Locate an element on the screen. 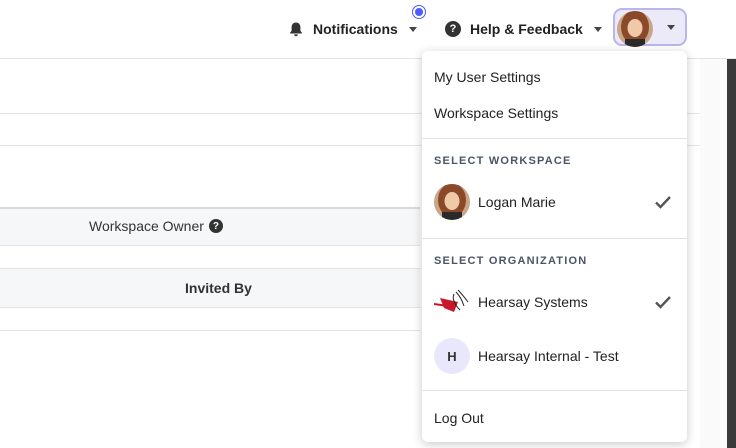 The width and height of the screenshot is (736, 448). notifications-button: Notifications is located at coordinates (352, 29).